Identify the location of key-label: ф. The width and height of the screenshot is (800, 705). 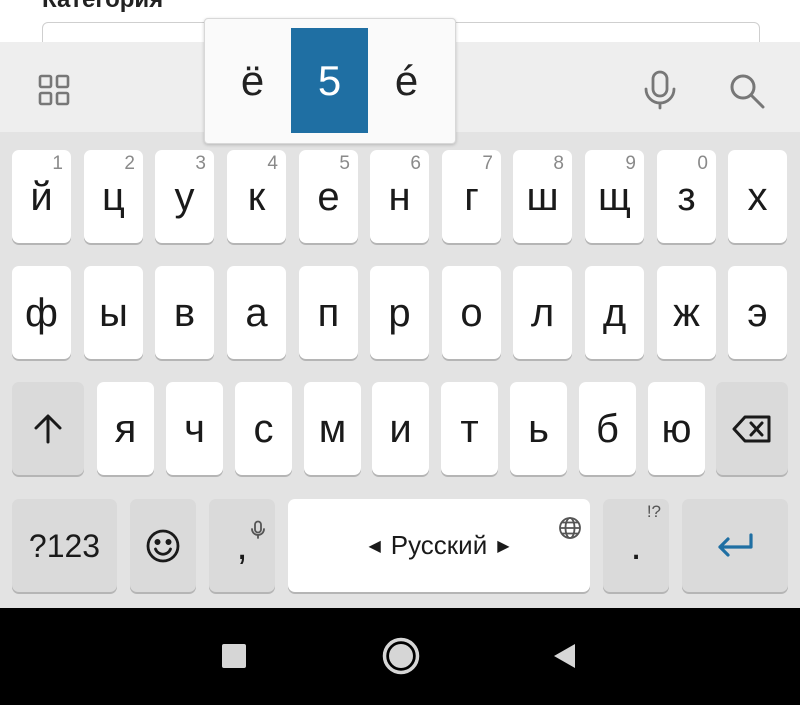
(41, 312).